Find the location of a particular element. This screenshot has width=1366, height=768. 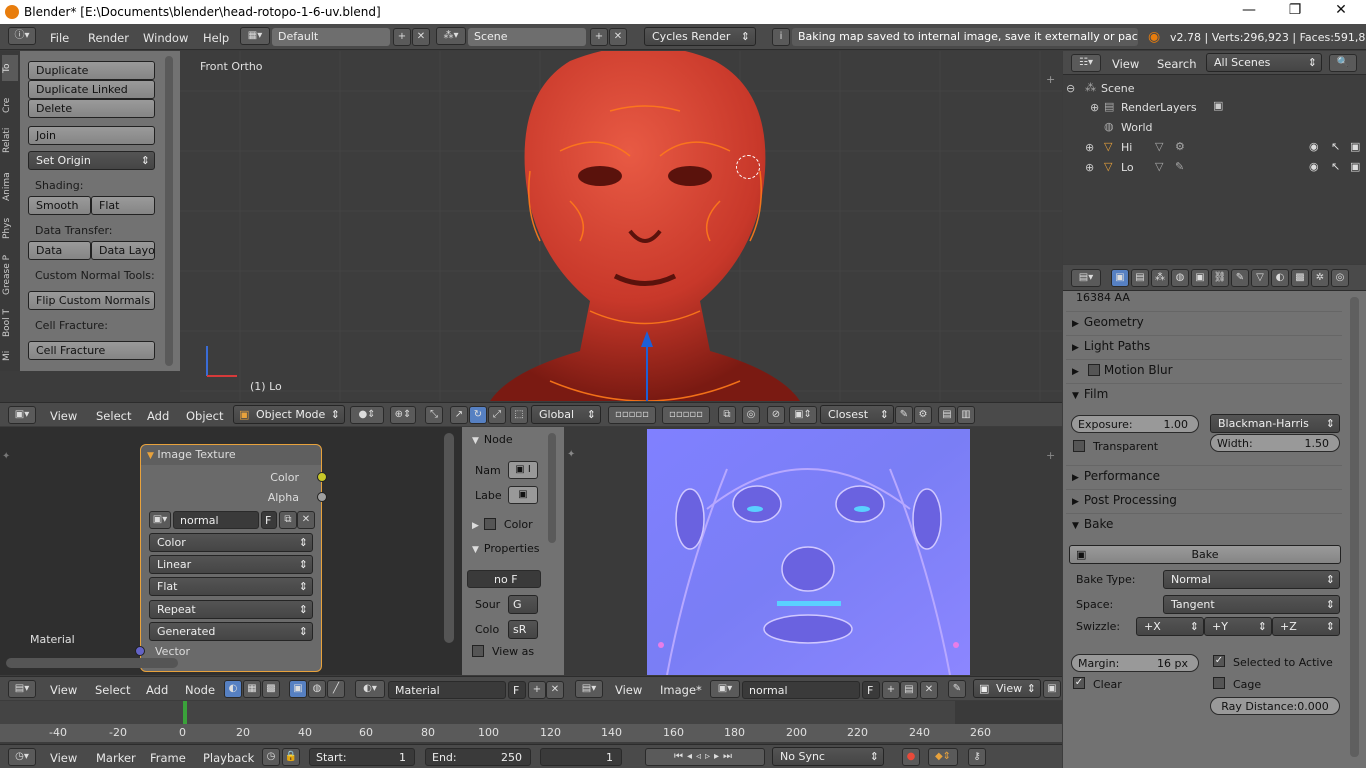

post-processing-panel-header: ▶ Post Processing is located at coordinates (1204, 500).